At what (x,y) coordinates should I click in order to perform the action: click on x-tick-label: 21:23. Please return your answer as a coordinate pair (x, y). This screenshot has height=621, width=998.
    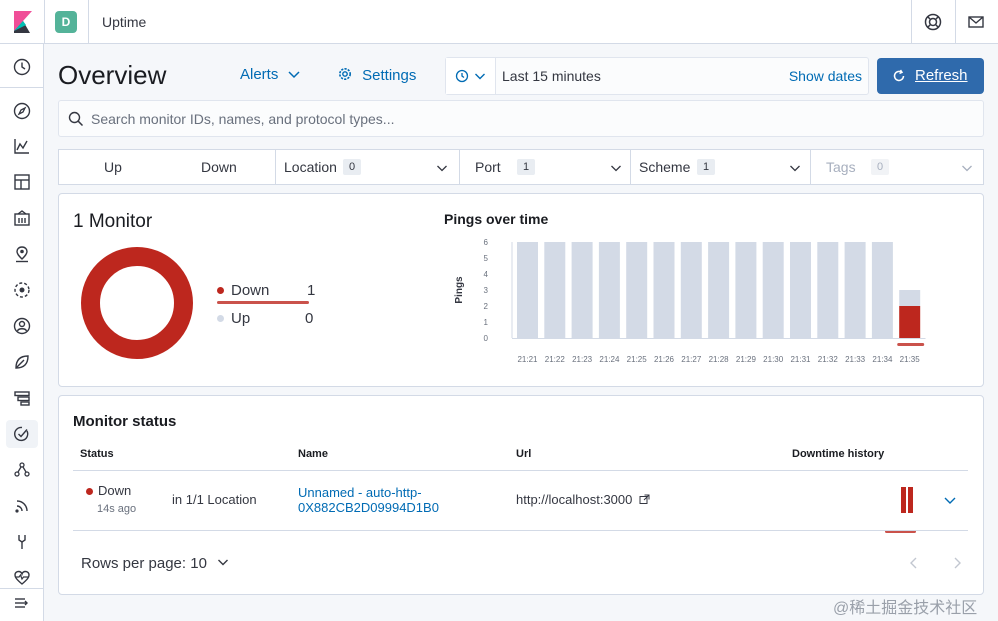
    Looking at the image, I should click on (582, 359).